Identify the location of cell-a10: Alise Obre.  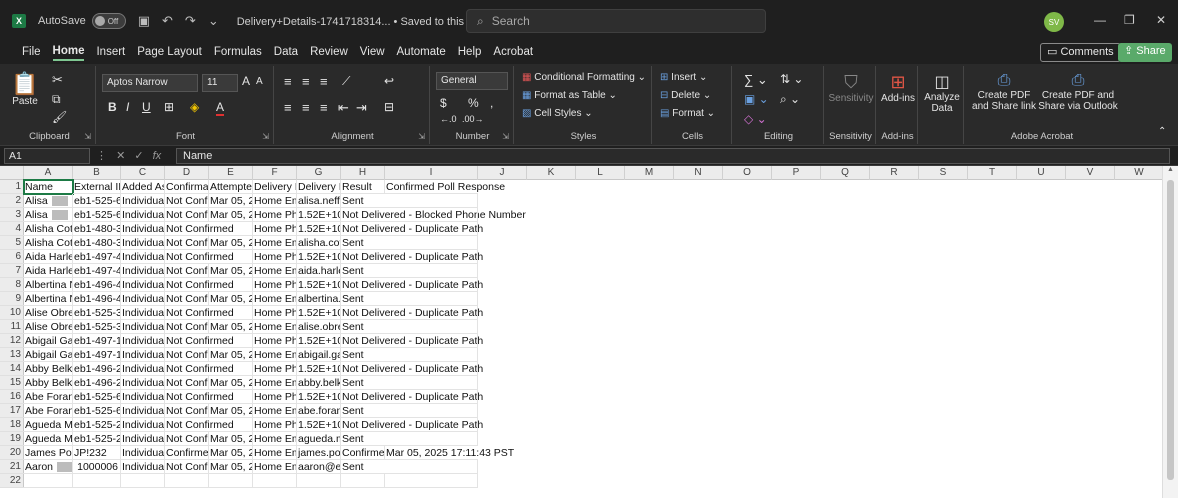
(48, 313).